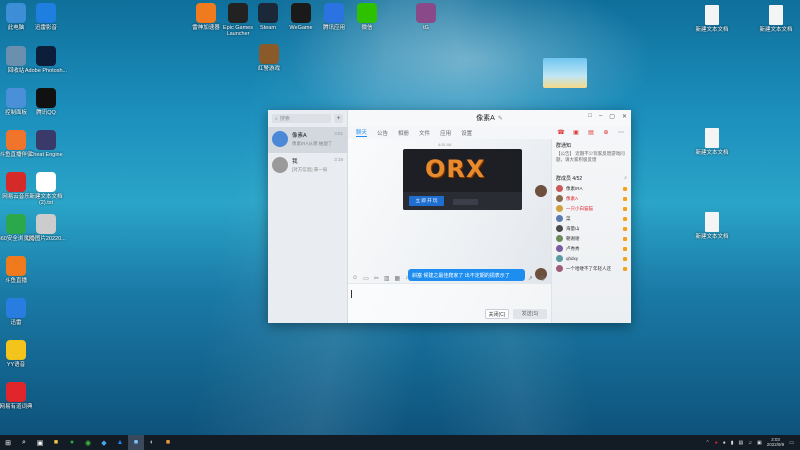 The image size is (800, 450). I want to click on desktop-icon: 微信, so click(367, 17).